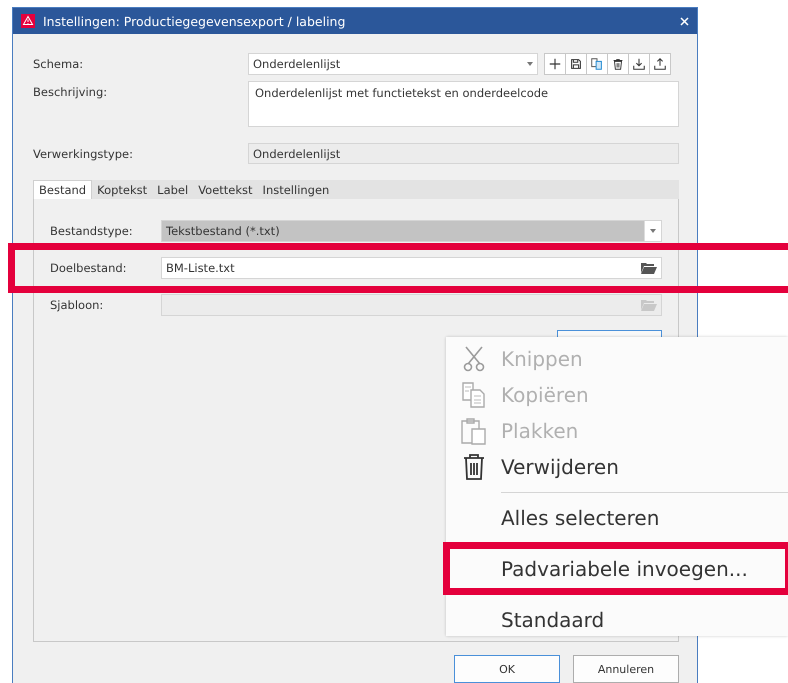 The height and width of the screenshot is (683, 788). Describe the element at coordinates (411, 268) in the screenshot. I see `file-path-field: BM-Liste.txt` at that location.